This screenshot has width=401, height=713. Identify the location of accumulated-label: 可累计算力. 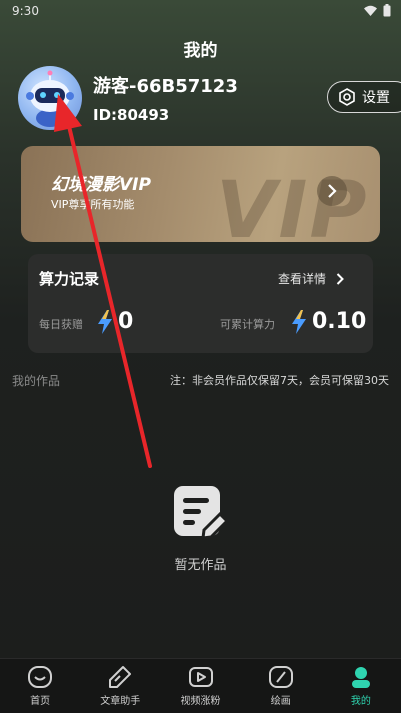
(247, 324).